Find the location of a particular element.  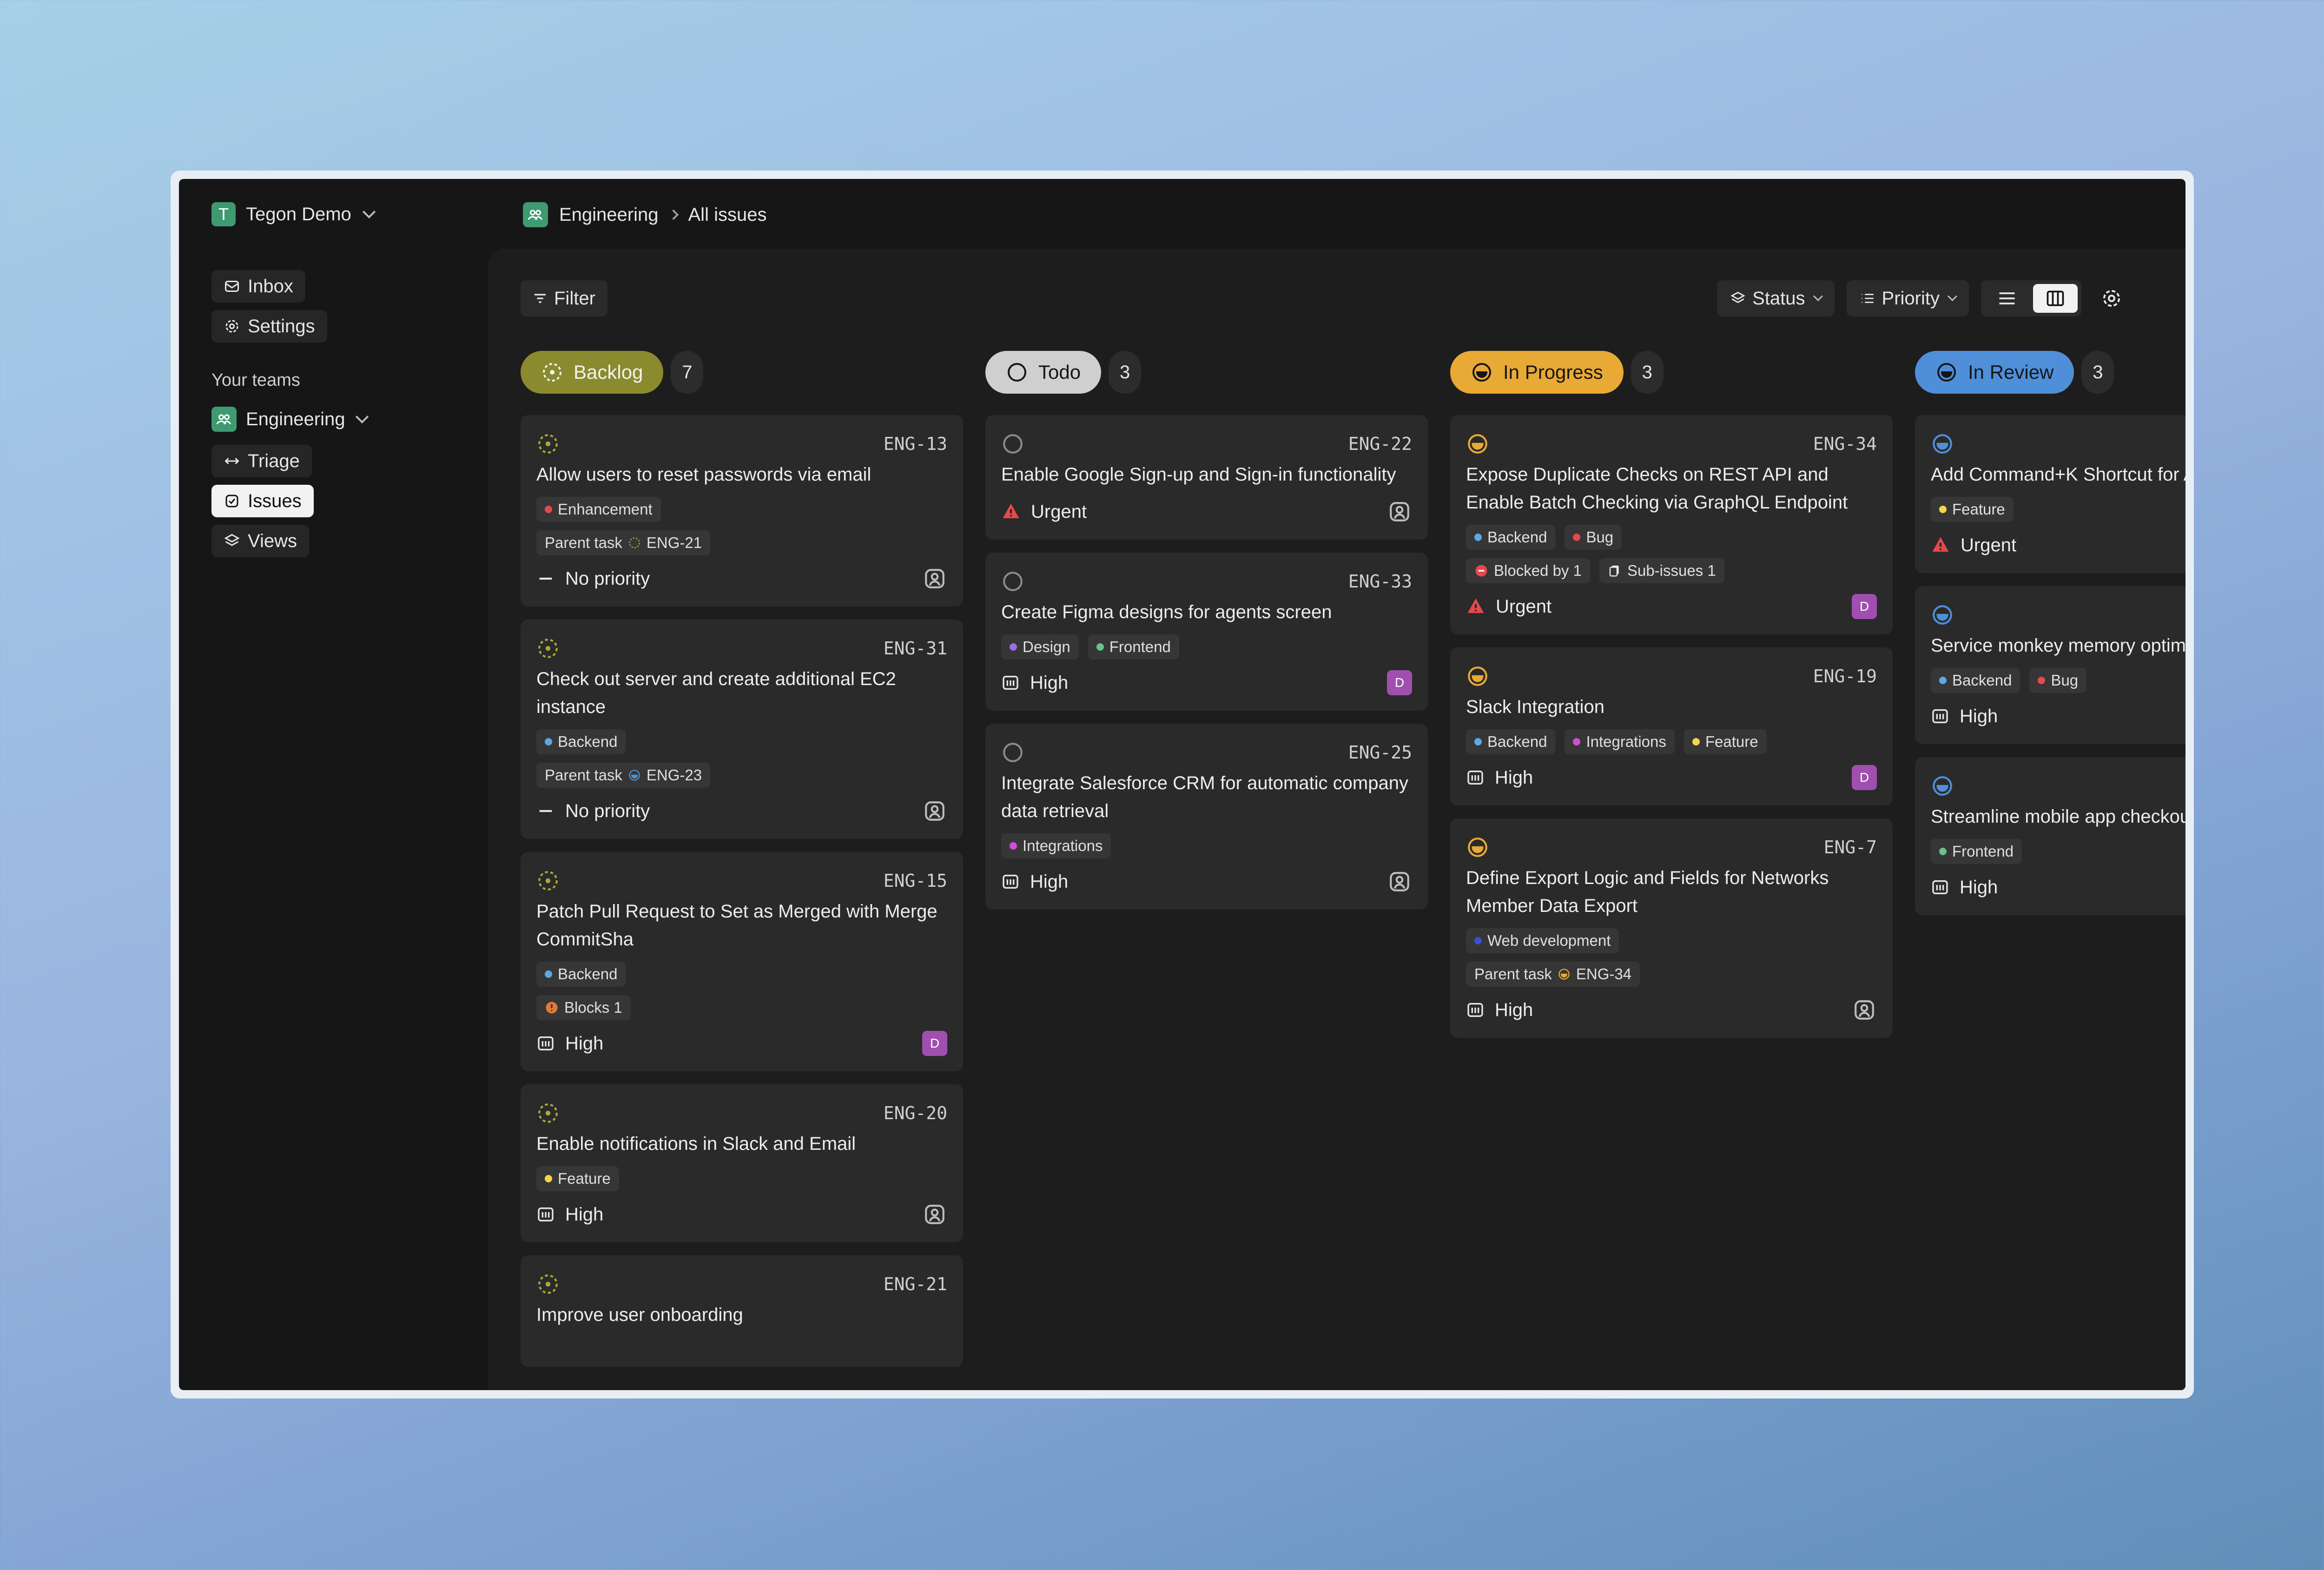

status-pill-todo: Todo is located at coordinates (1043, 373).